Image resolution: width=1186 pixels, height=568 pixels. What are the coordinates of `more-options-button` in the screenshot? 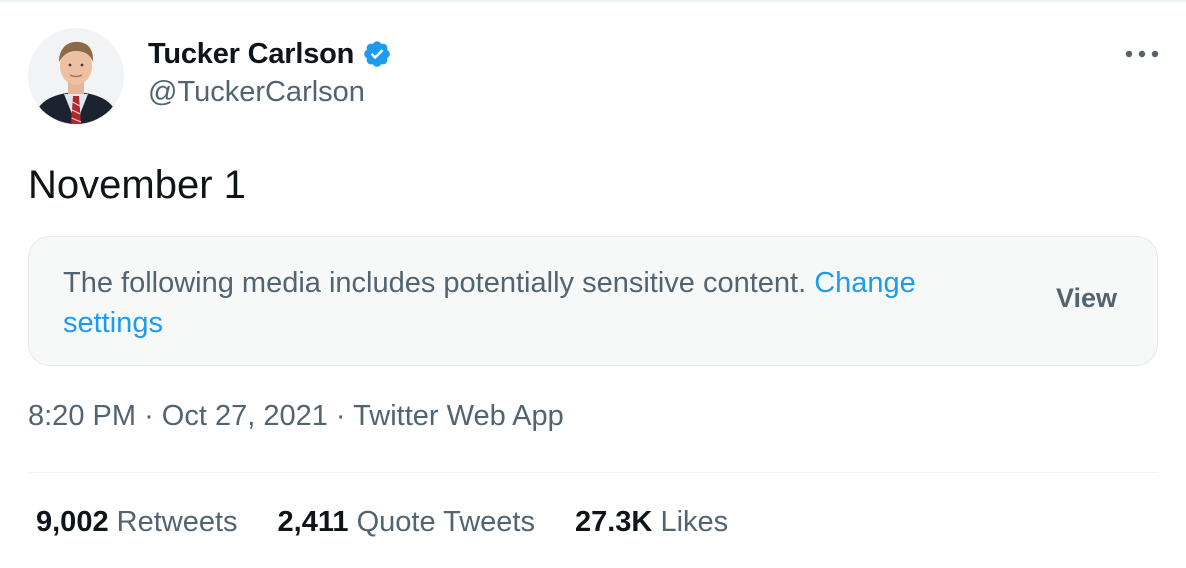 It's located at (1142, 54).